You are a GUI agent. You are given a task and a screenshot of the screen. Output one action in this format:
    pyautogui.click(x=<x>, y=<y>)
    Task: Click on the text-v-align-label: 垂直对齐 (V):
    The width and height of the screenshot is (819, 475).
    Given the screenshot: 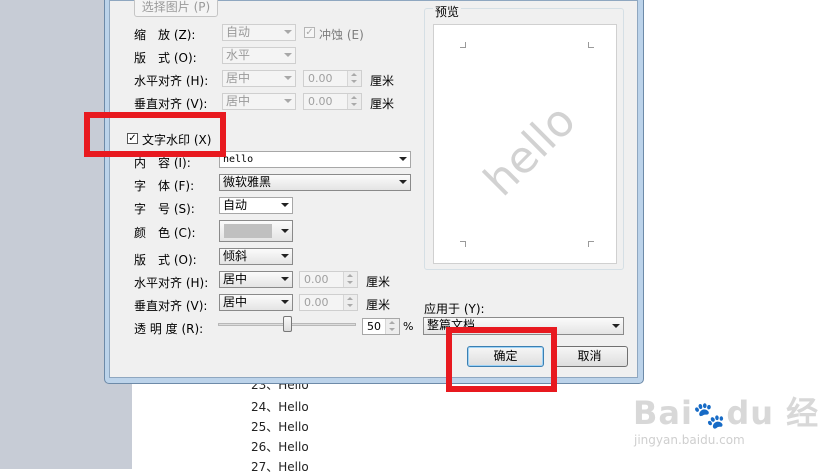 What is the action you would take?
    pyautogui.click(x=171, y=306)
    